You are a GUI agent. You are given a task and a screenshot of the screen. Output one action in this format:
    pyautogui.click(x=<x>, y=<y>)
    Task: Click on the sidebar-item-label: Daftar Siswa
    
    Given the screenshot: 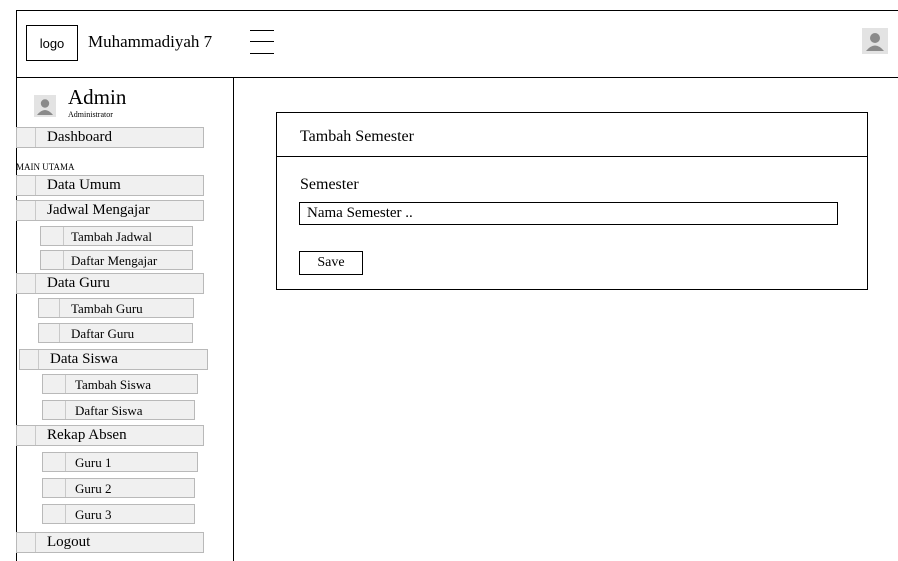 What is the action you would take?
    pyautogui.click(x=109, y=410)
    